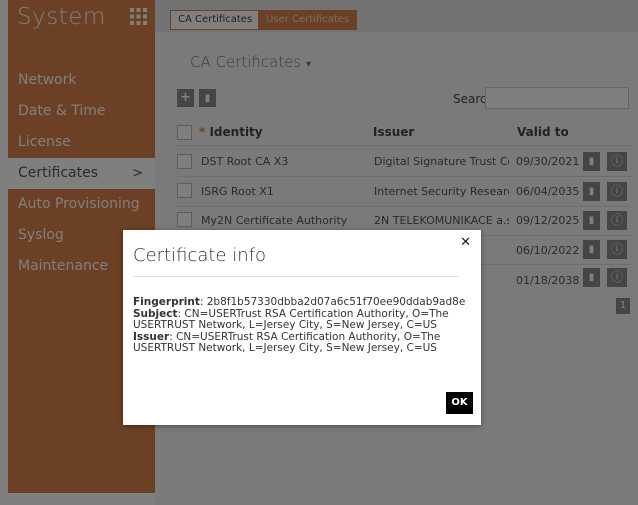 This screenshot has width=638, height=505. Describe the element at coordinates (199, 255) in the screenshot. I see `dialog-title: Certificate info` at that location.